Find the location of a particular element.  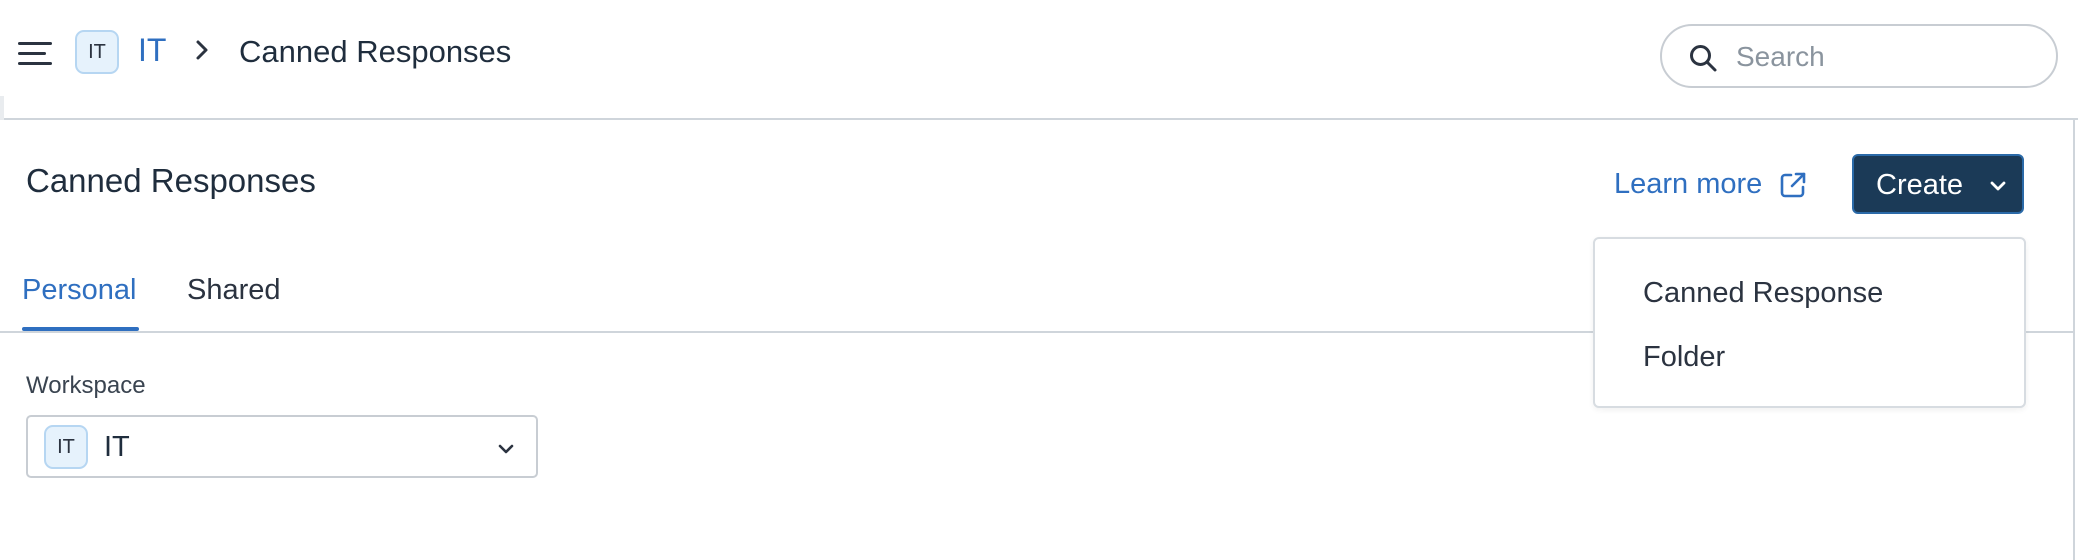

workspace-select: IT IT is located at coordinates (282, 446).